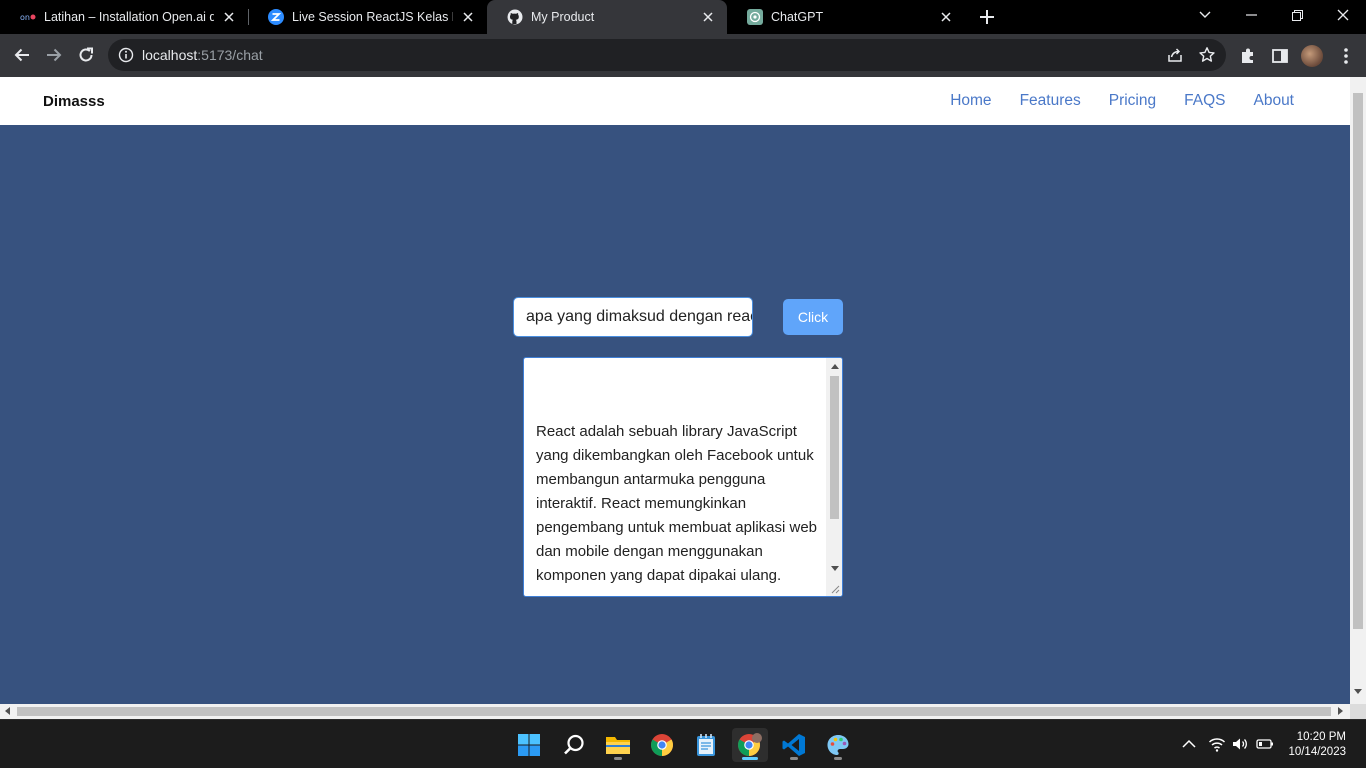 This screenshot has height=768, width=1366. I want to click on chrome-profile-button, so click(750, 745).